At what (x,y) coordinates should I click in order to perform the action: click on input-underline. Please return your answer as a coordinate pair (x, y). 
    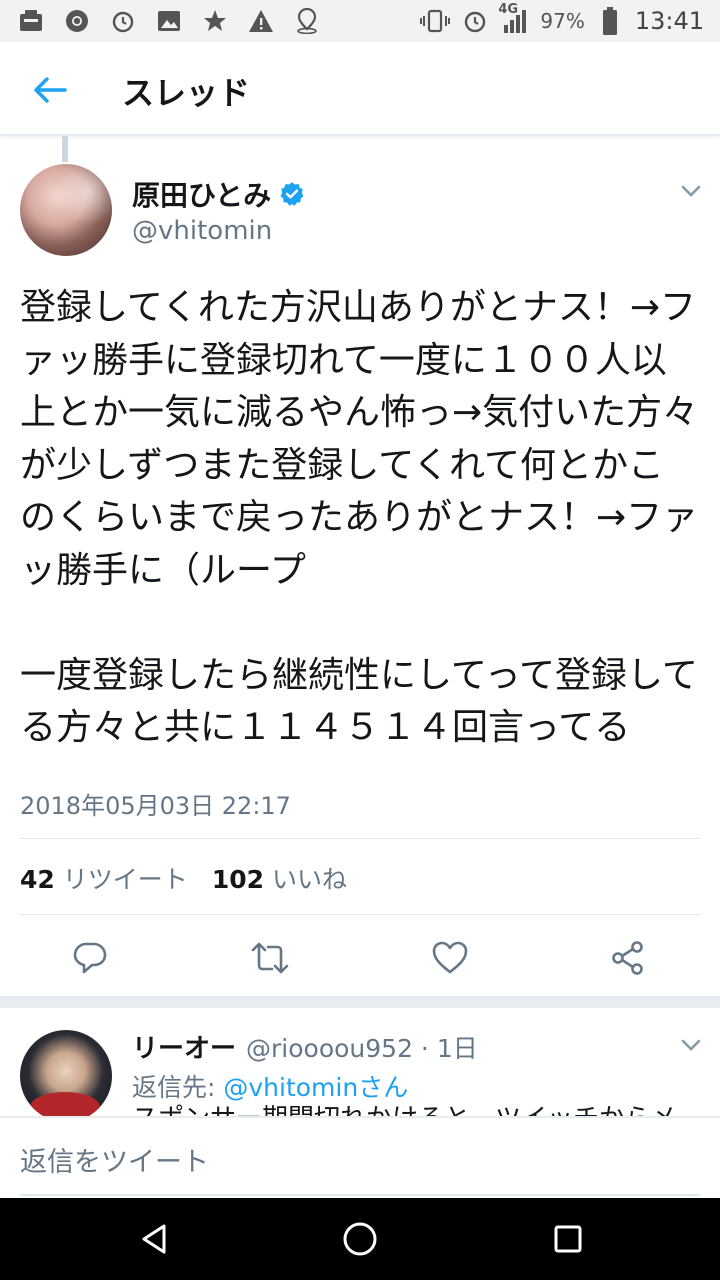
    Looking at the image, I should click on (360, 1195).